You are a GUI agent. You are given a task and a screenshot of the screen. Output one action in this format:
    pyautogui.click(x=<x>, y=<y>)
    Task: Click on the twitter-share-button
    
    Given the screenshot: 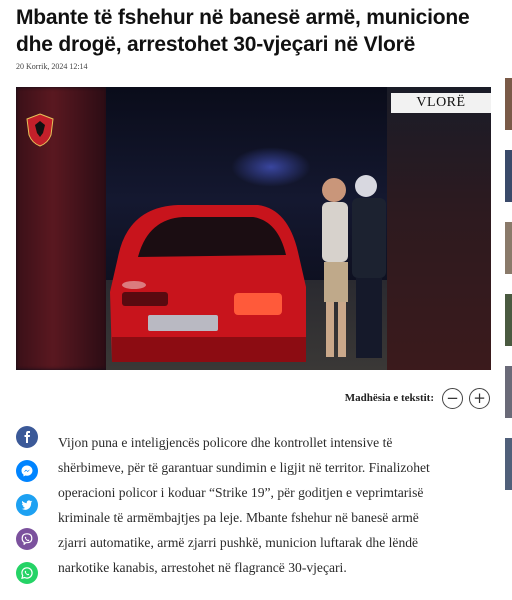 What is the action you would take?
    pyautogui.click(x=27, y=505)
    